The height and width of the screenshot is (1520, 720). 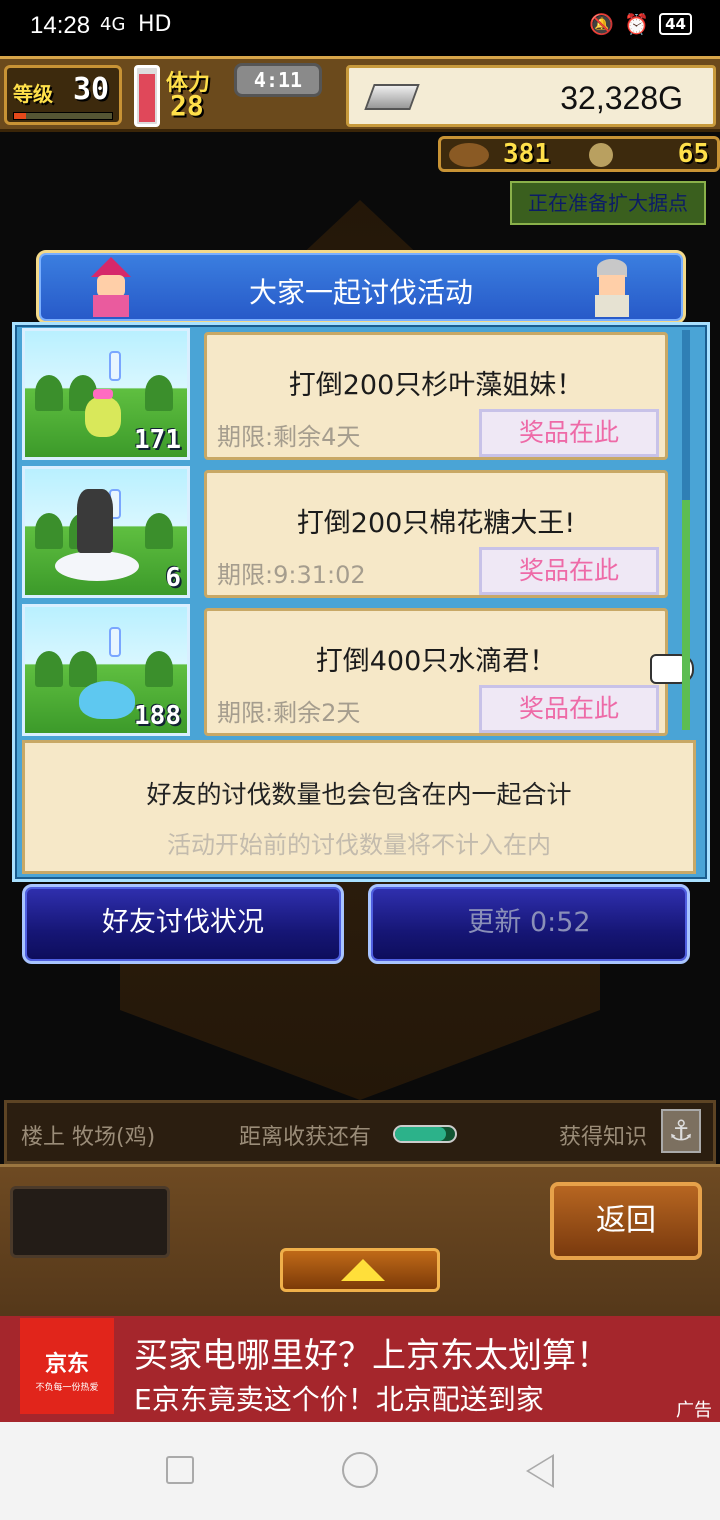 I want to click on expand-menu-button, so click(x=360, y=1270).